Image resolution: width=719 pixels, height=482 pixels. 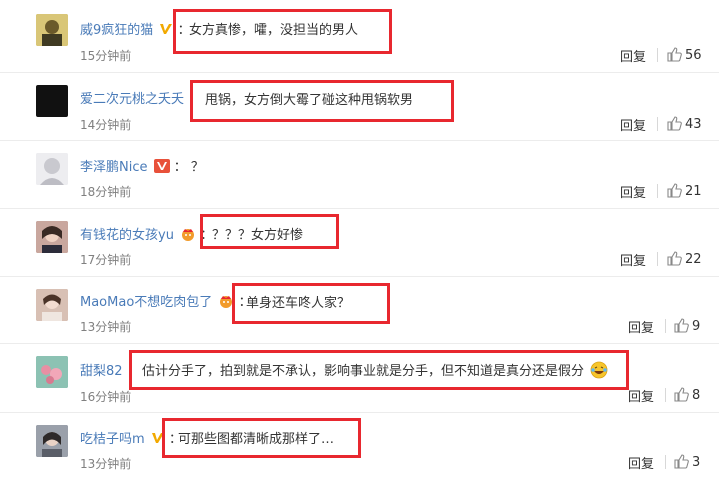 What do you see at coordinates (359, 310) in the screenshot?
I see `comment-row: MaoMao不想吃肉包了 ： 单身还车咚人家？ 13分钟前 回复 9` at bounding box center [359, 310].